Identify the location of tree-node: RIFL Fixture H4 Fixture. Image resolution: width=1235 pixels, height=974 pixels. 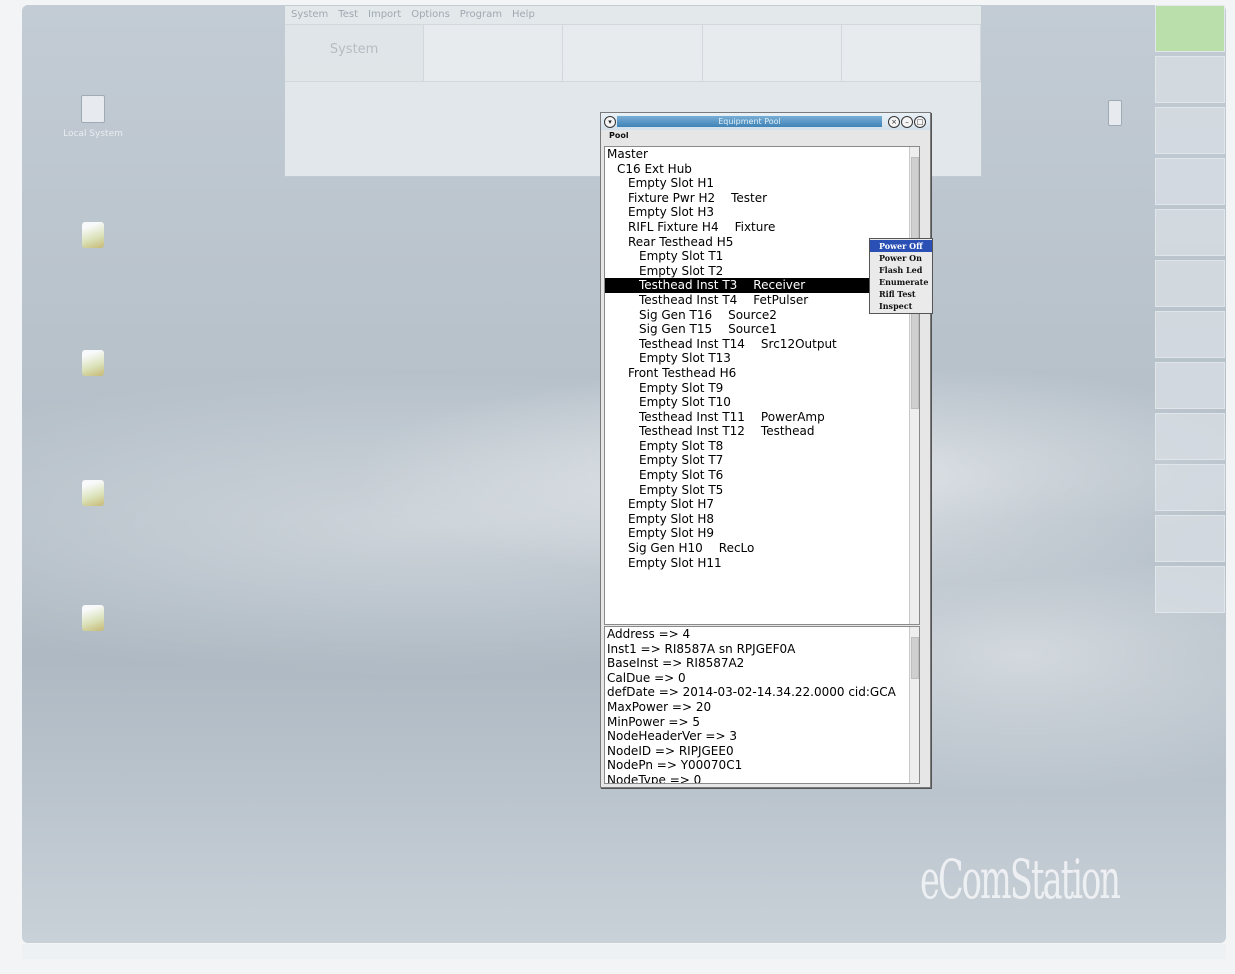
(762, 227).